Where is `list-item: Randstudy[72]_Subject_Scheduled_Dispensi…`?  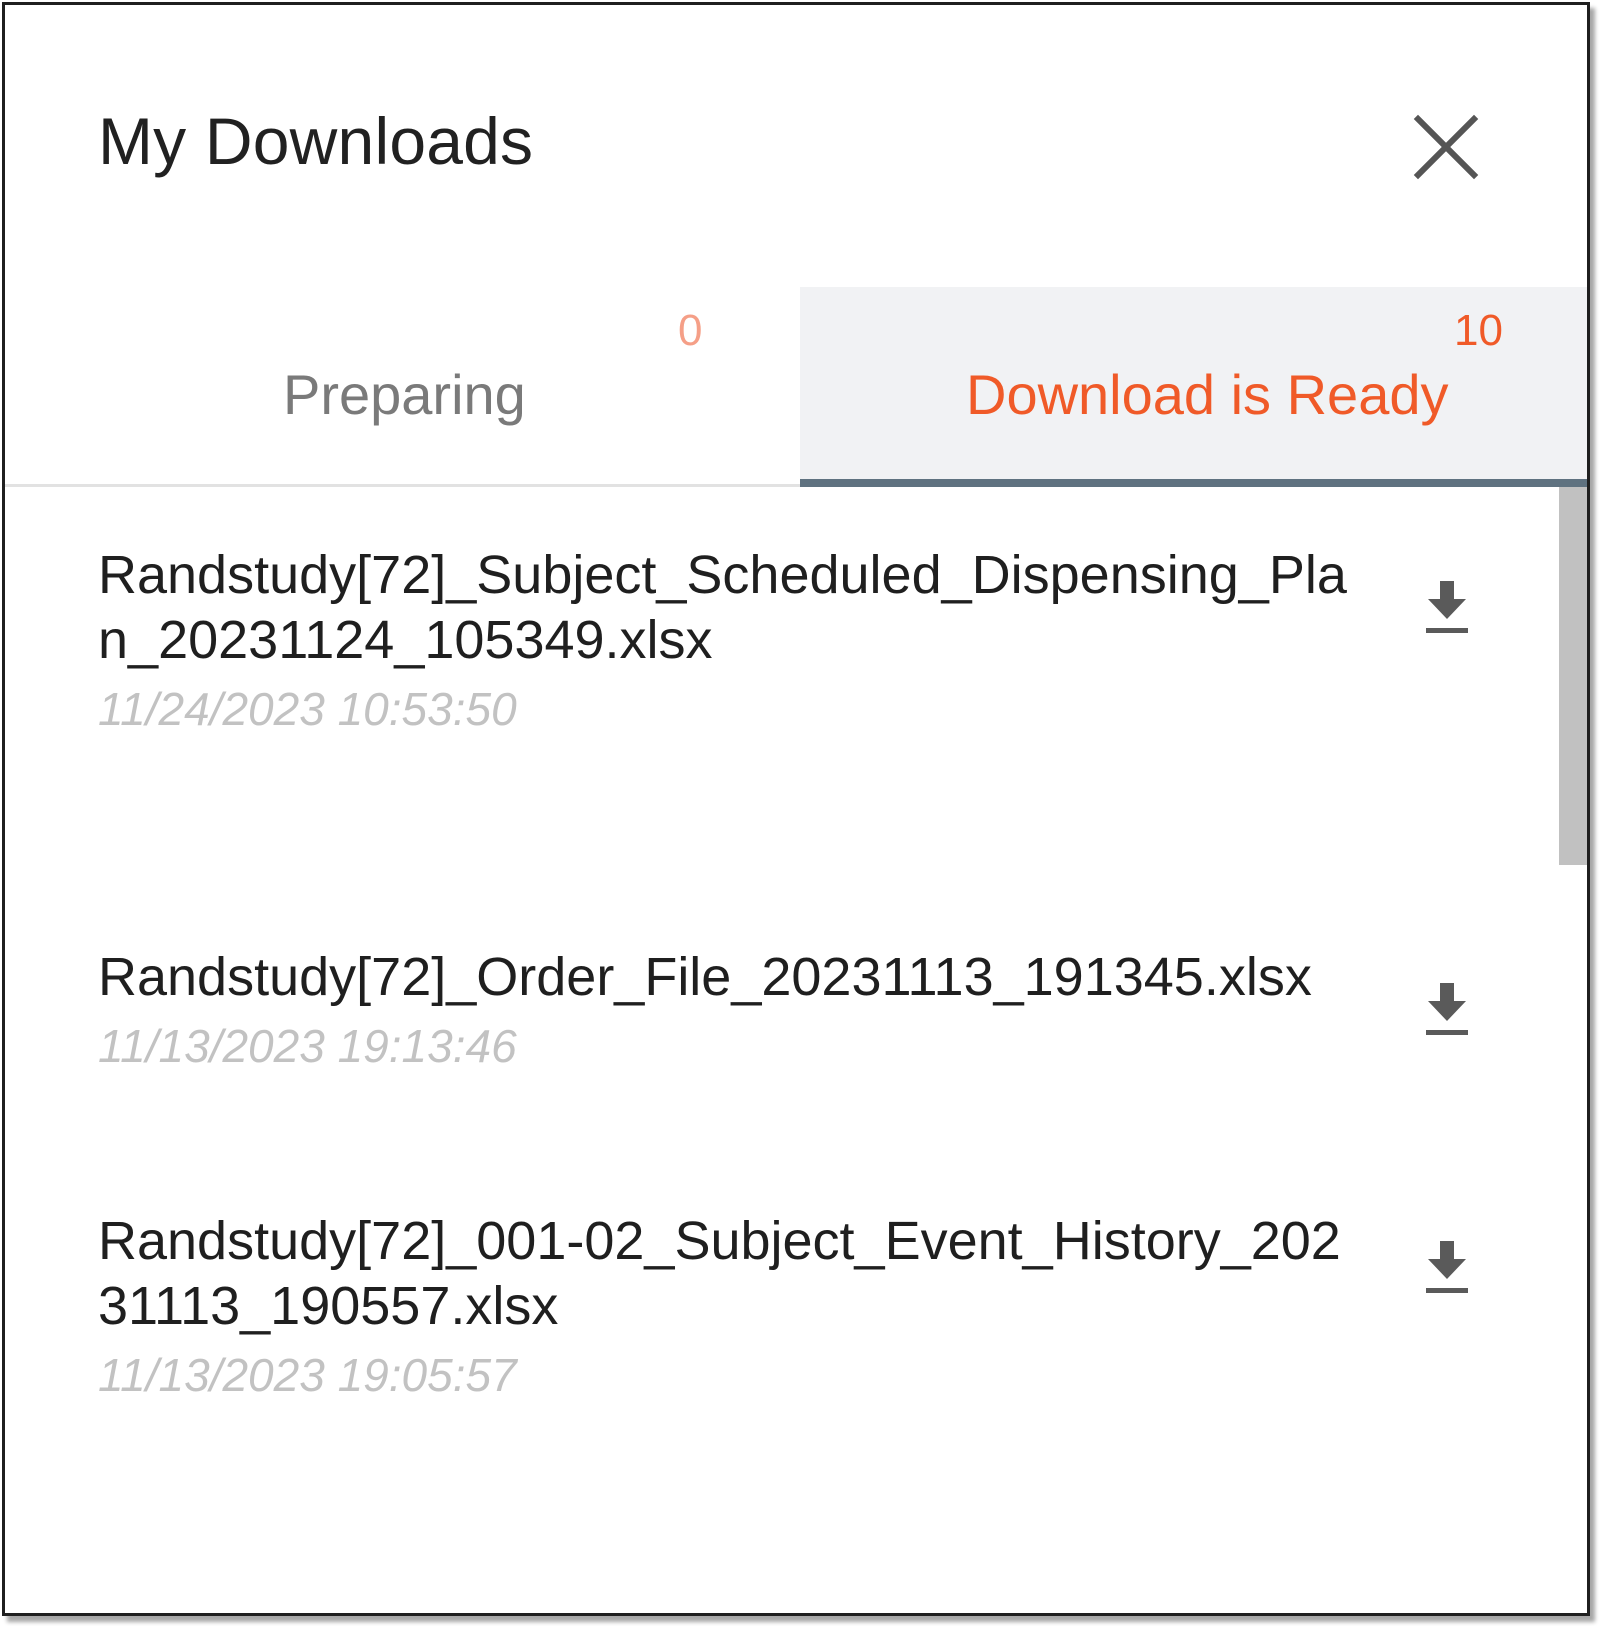
list-item: Randstudy[72]_Subject_Scheduled_Dispensi… is located at coordinates (788, 640).